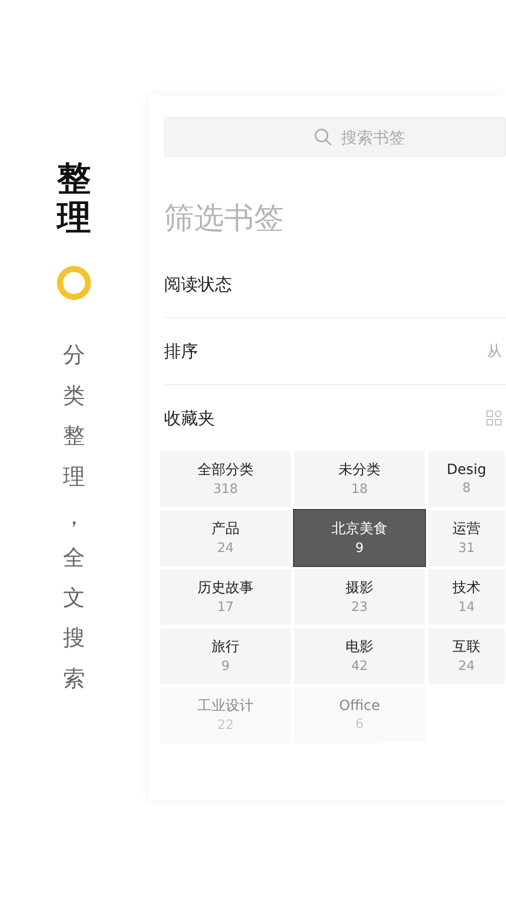  I want to click on folder-count: 318, so click(225, 489).